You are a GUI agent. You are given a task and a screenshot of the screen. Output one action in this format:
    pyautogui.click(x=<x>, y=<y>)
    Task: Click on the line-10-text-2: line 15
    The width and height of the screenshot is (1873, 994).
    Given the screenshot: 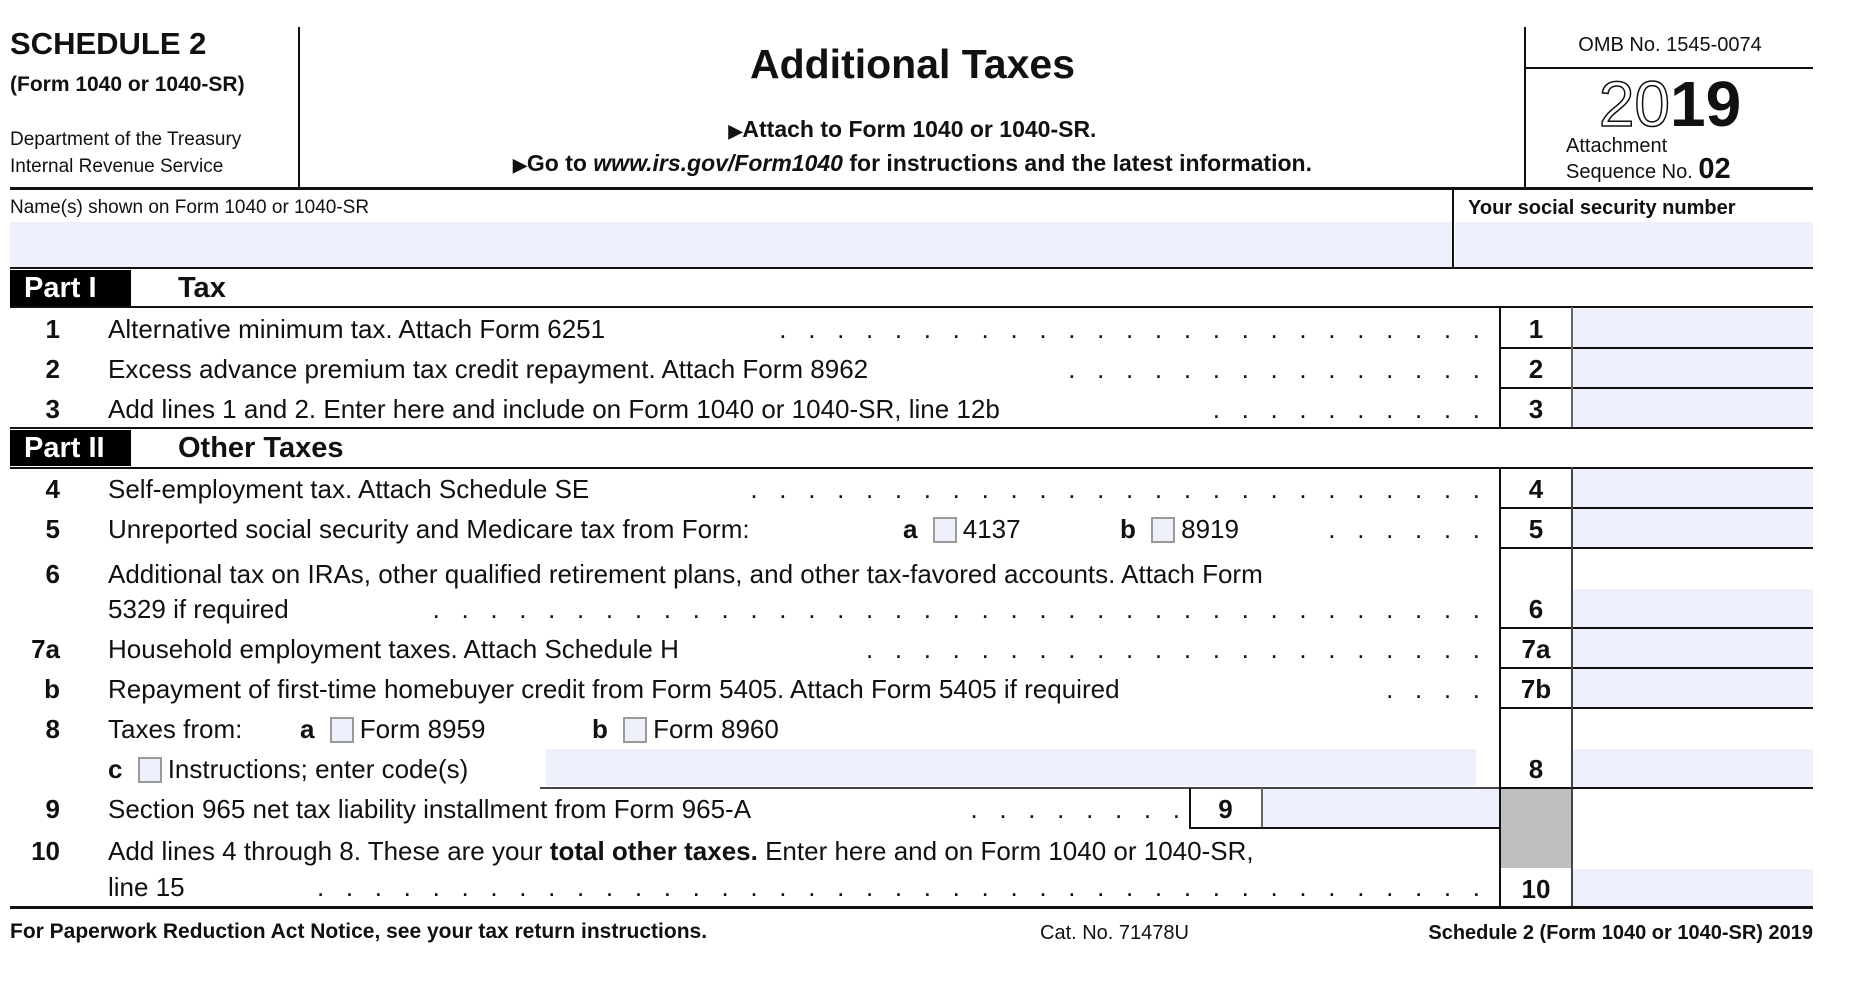 What is the action you would take?
    pyautogui.click(x=146, y=887)
    